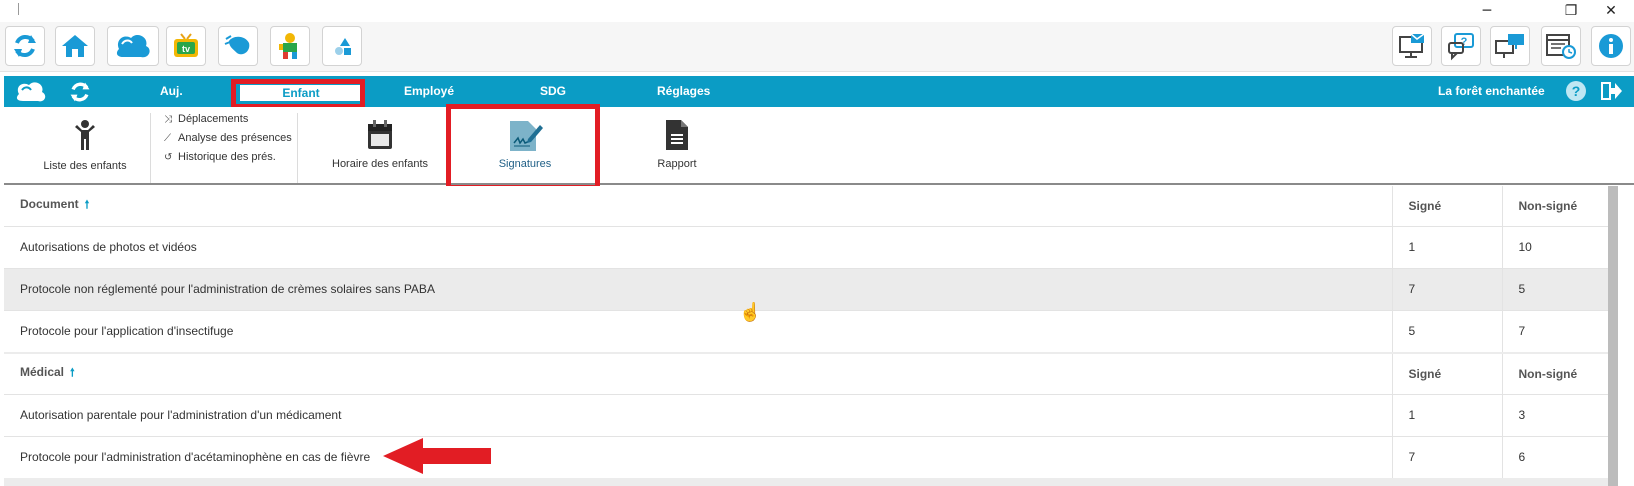  I want to click on shuffle-icon: ⤨, so click(168, 119).